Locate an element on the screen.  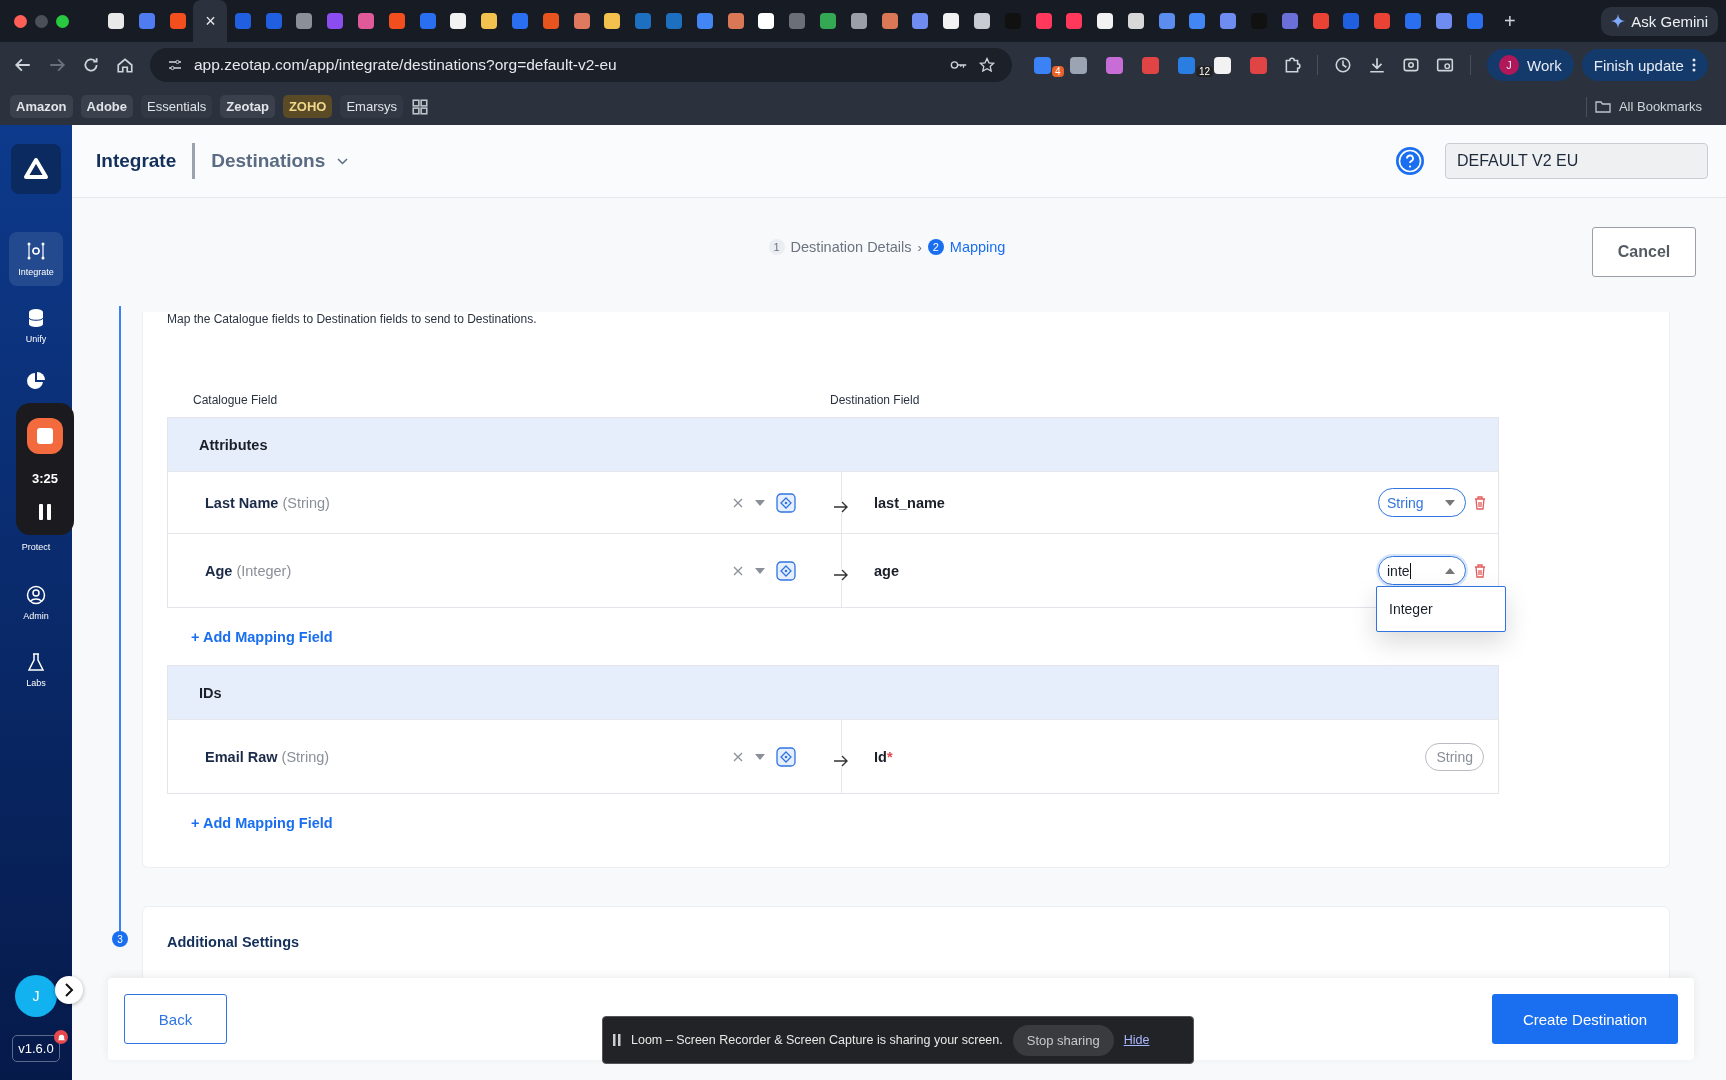
source-field: Last Name (String) is located at coordinates (267, 502).